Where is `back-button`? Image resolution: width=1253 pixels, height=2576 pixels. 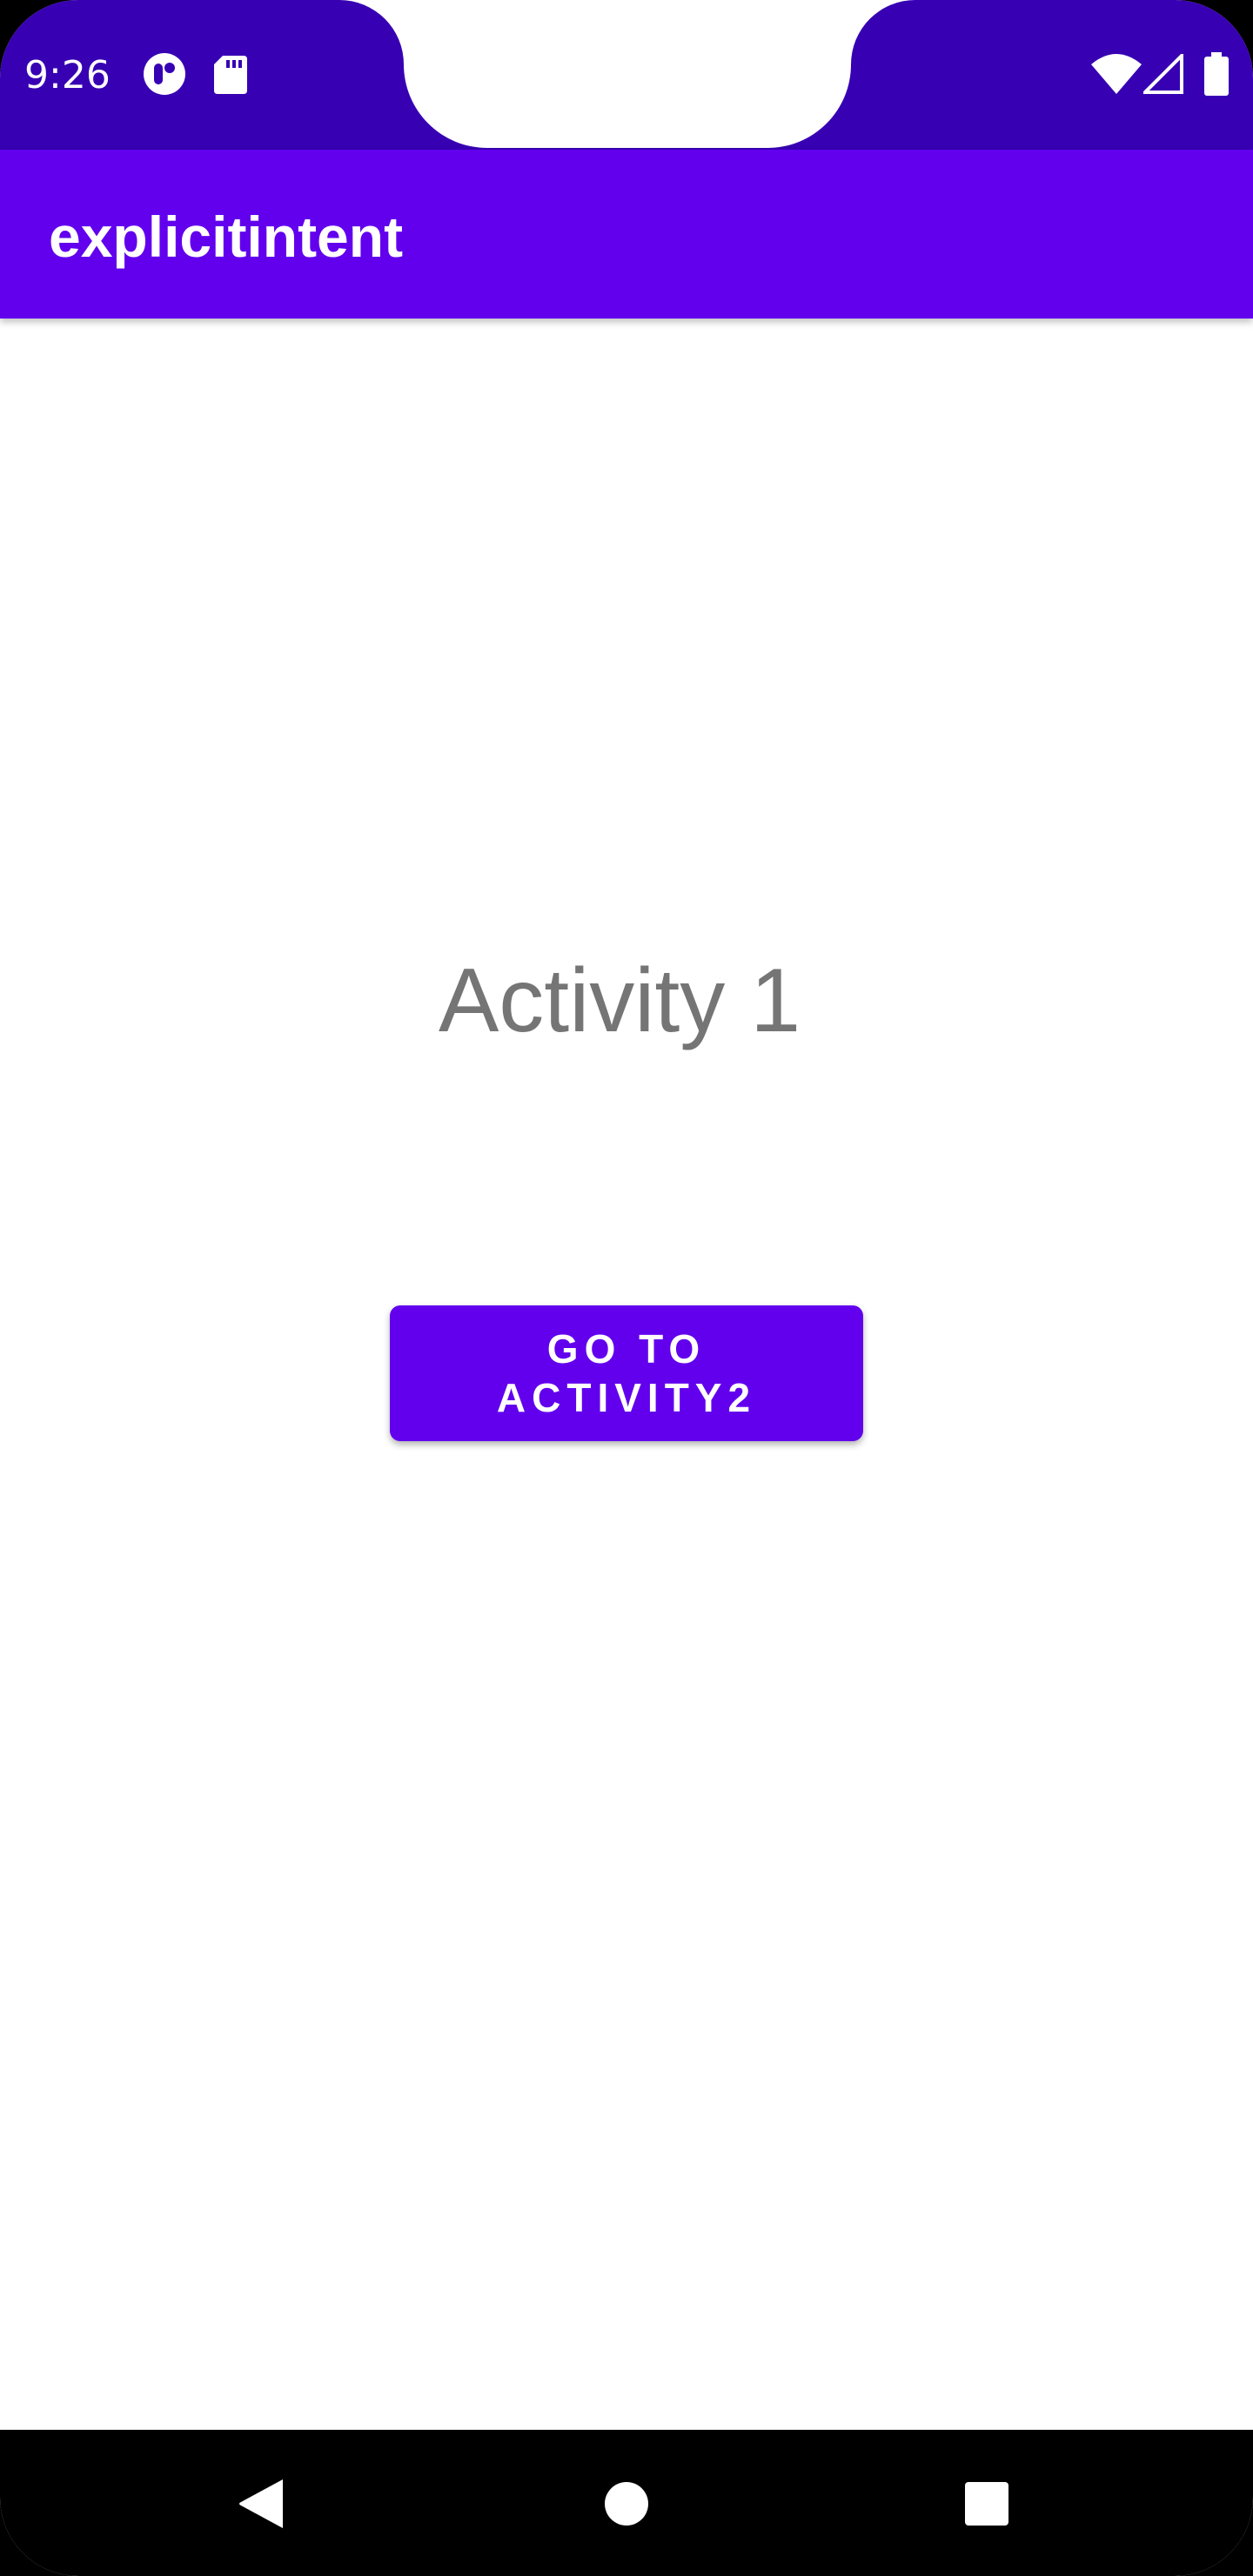 back-button is located at coordinates (262, 2504).